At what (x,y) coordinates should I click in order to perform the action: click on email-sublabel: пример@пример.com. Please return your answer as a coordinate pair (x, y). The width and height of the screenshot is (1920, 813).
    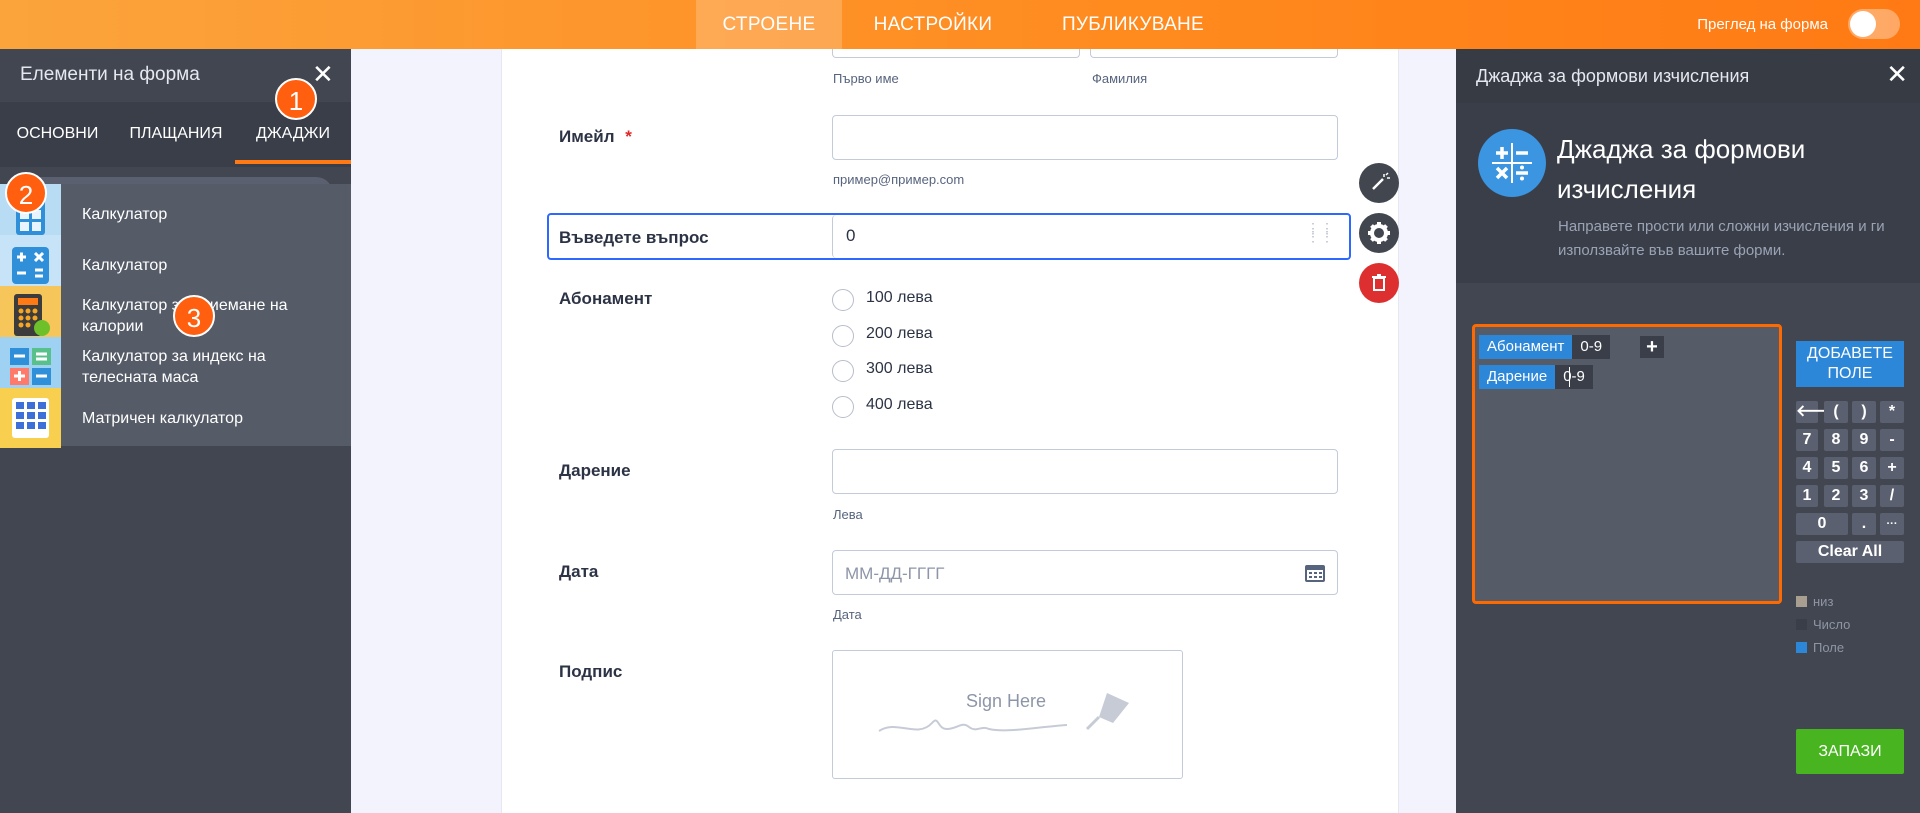
    Looking at the image, I should click on (899, 179).